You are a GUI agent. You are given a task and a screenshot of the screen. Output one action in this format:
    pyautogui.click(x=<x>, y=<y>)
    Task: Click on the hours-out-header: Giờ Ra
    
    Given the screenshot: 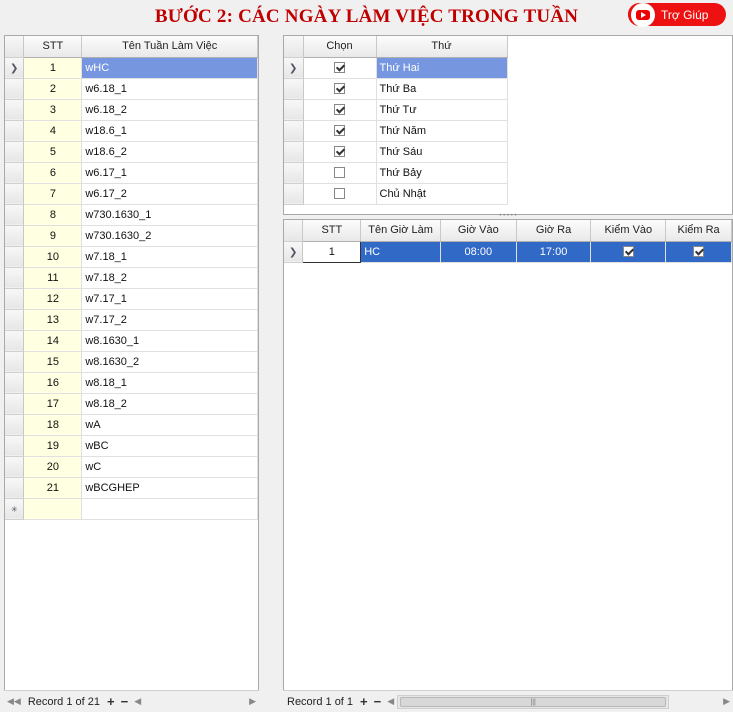 What is the action you would take?
    pyautogui.click(x=554, y=231)
    